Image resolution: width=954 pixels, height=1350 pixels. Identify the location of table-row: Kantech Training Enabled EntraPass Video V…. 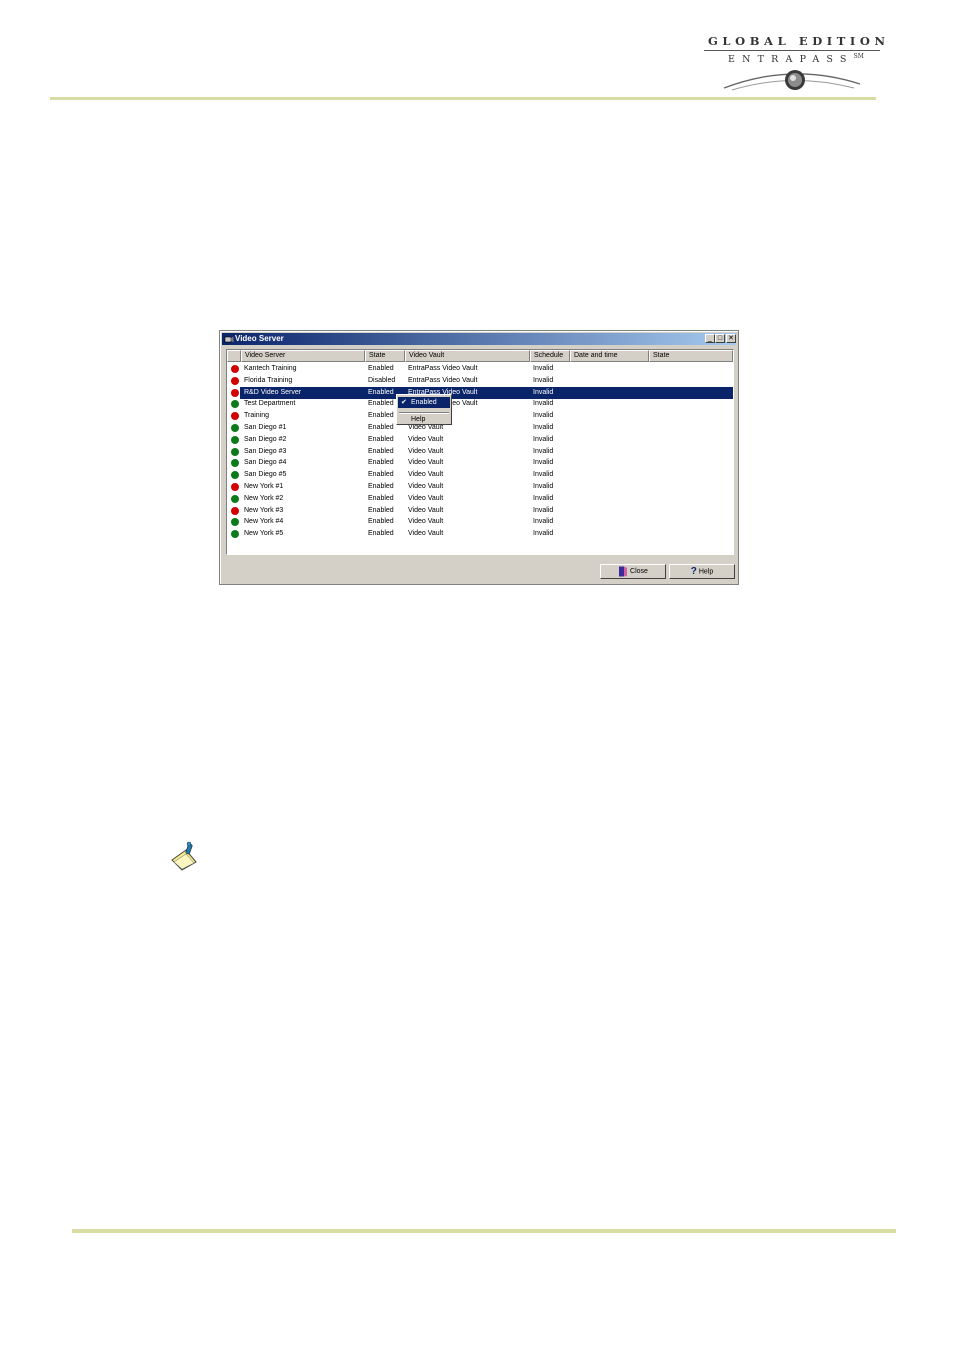
(480, 369).